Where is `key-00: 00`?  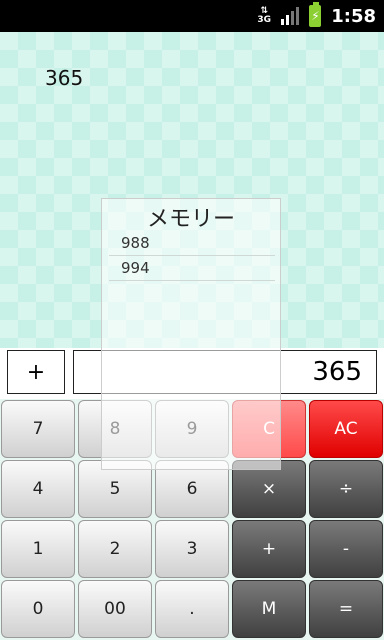
key-00: 00 is located at coordinates (115, 609).